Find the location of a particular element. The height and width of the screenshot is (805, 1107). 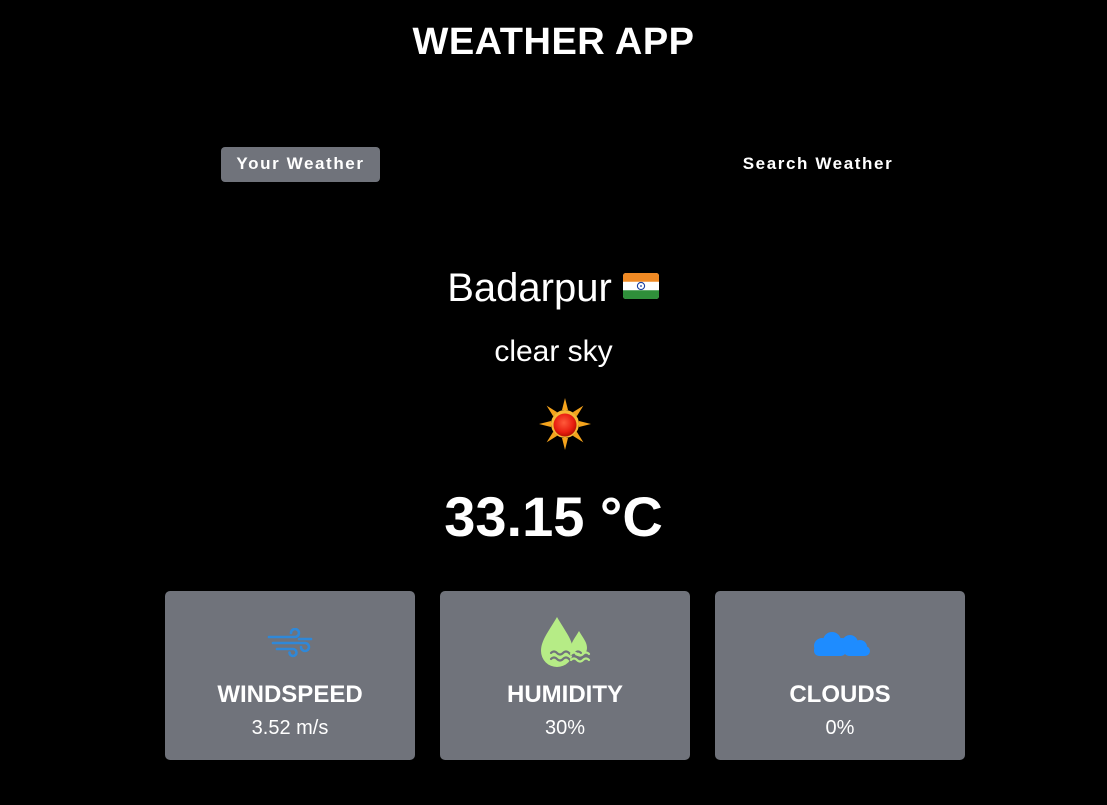

sun-icon is located at coordinates (565, 426).